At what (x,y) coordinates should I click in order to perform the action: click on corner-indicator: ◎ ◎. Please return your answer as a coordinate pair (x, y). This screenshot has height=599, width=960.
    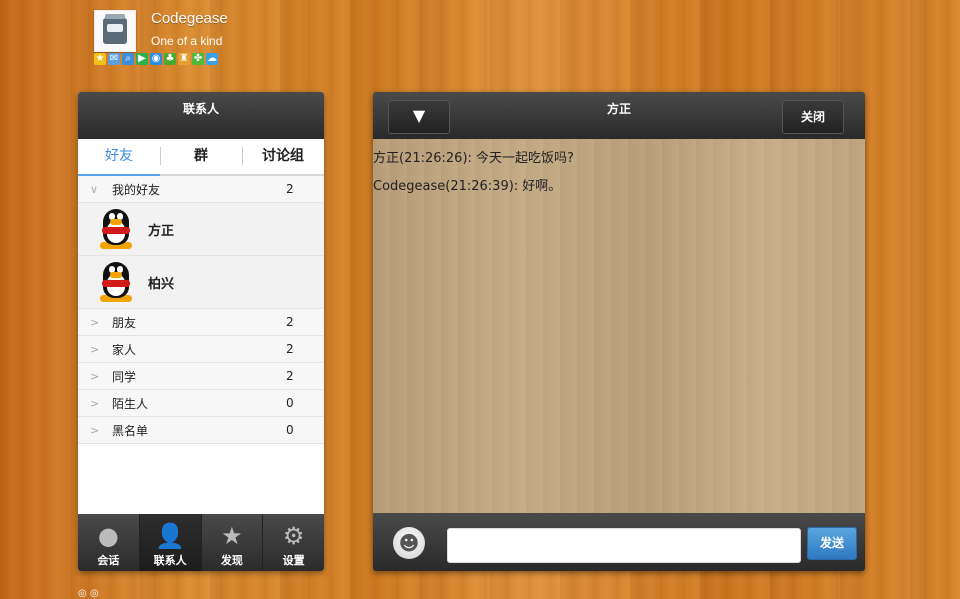
    Looking at the image, I should click on (88, 593).